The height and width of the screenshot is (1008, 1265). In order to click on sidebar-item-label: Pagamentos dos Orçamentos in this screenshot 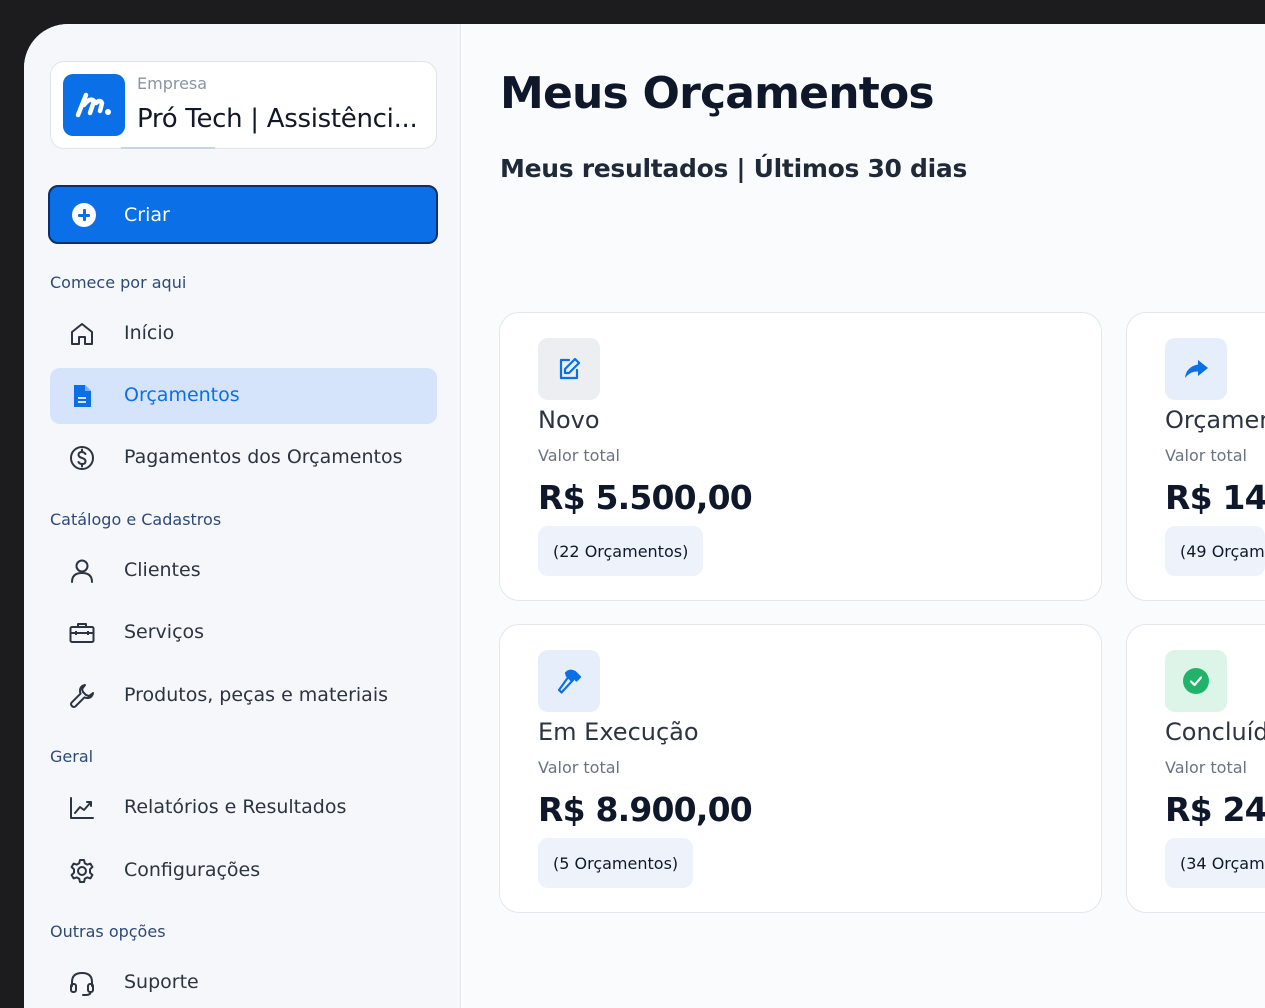, I will do `click(263, 457)`.